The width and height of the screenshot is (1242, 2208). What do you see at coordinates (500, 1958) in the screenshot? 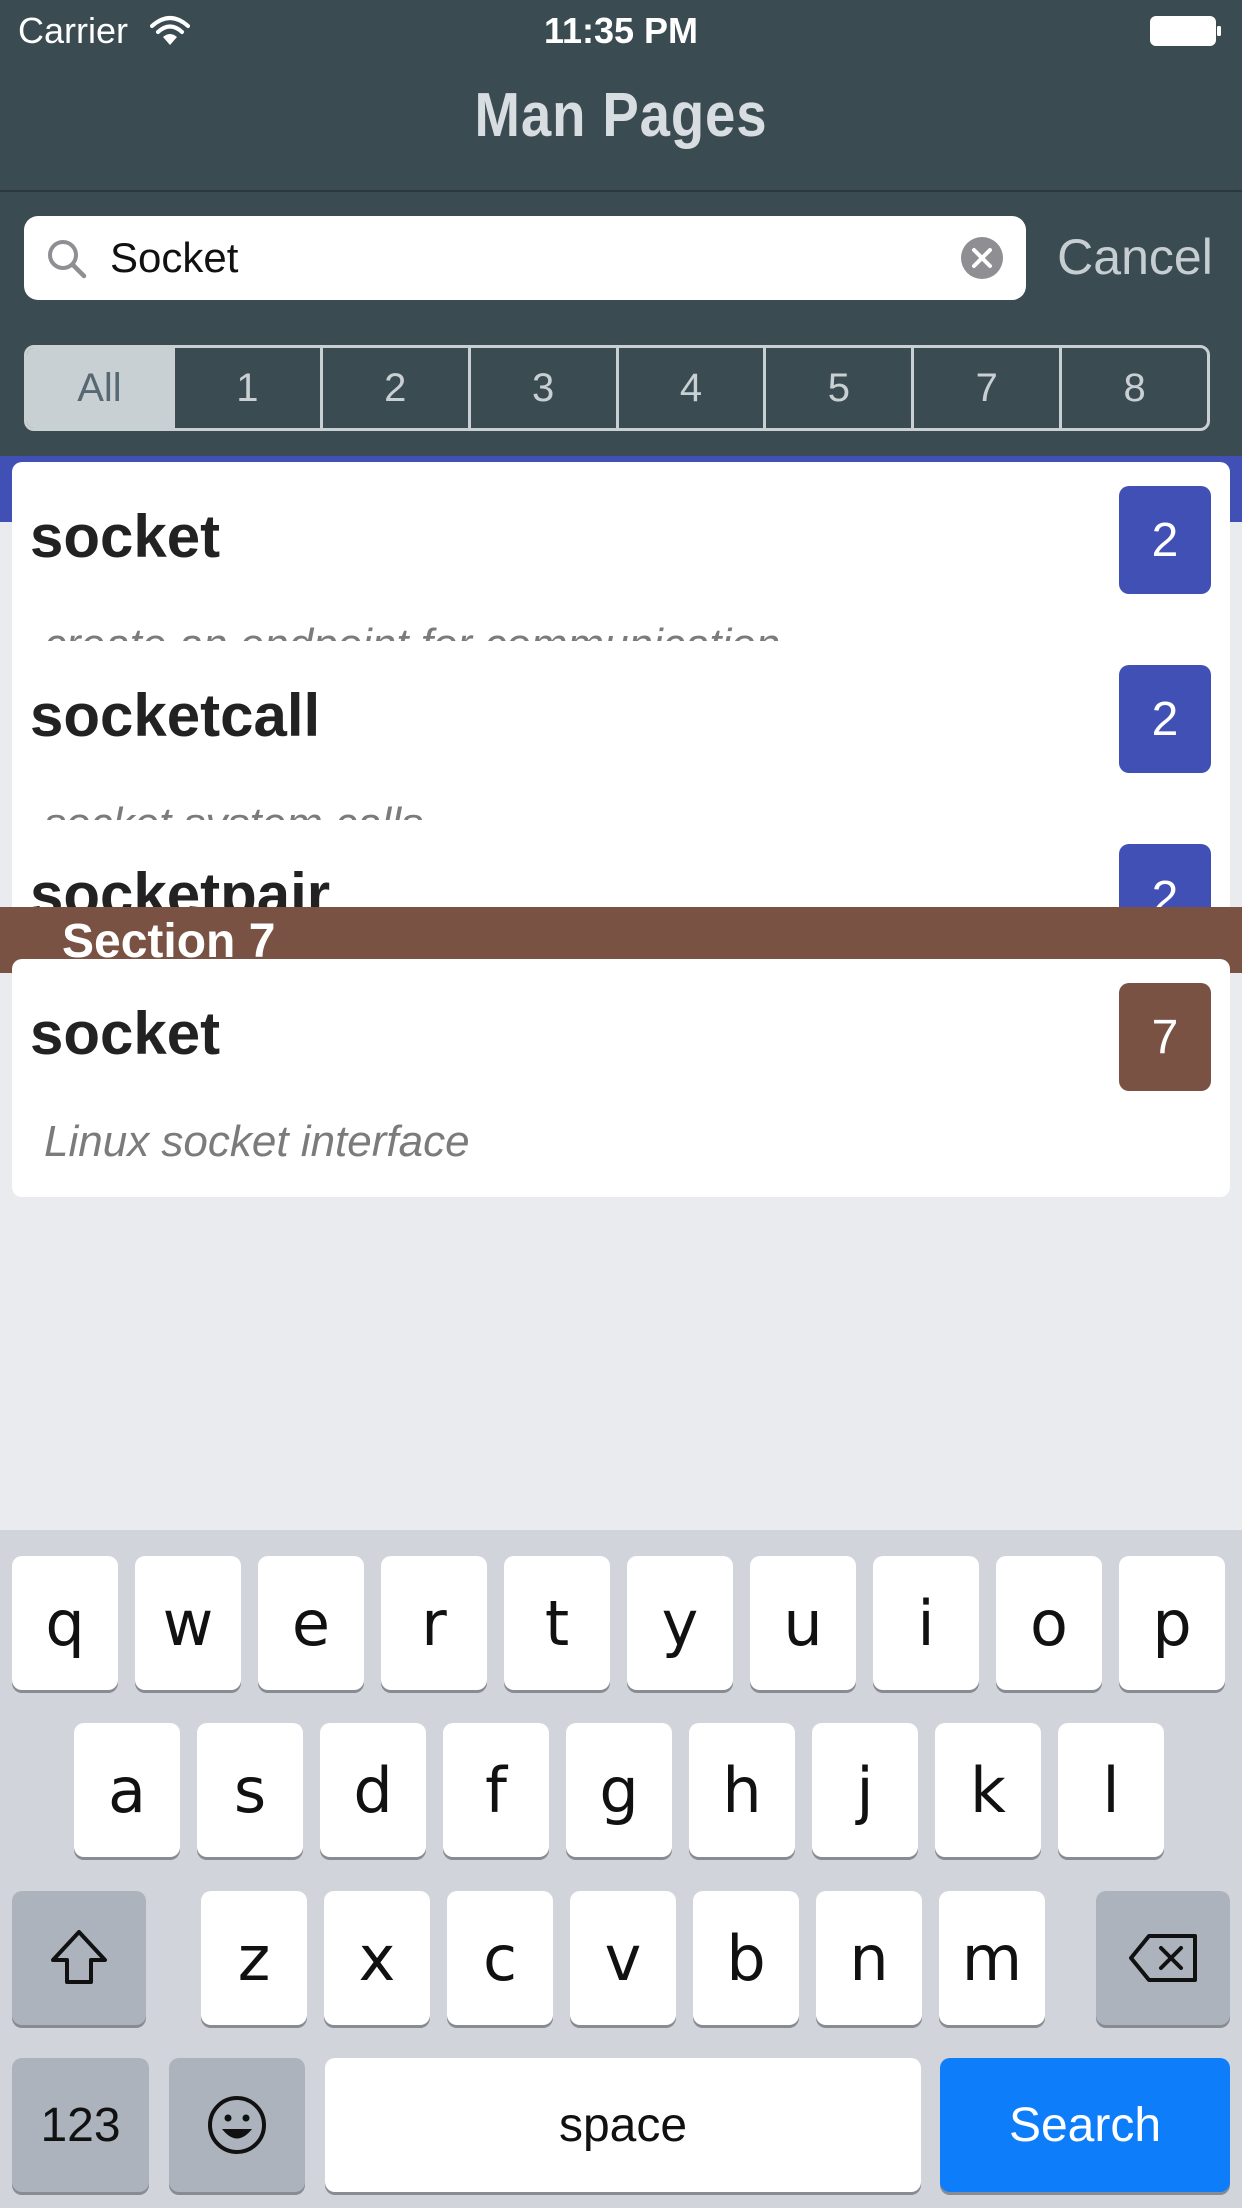
I see `key-c: c` at bounding box center [500, 1958].